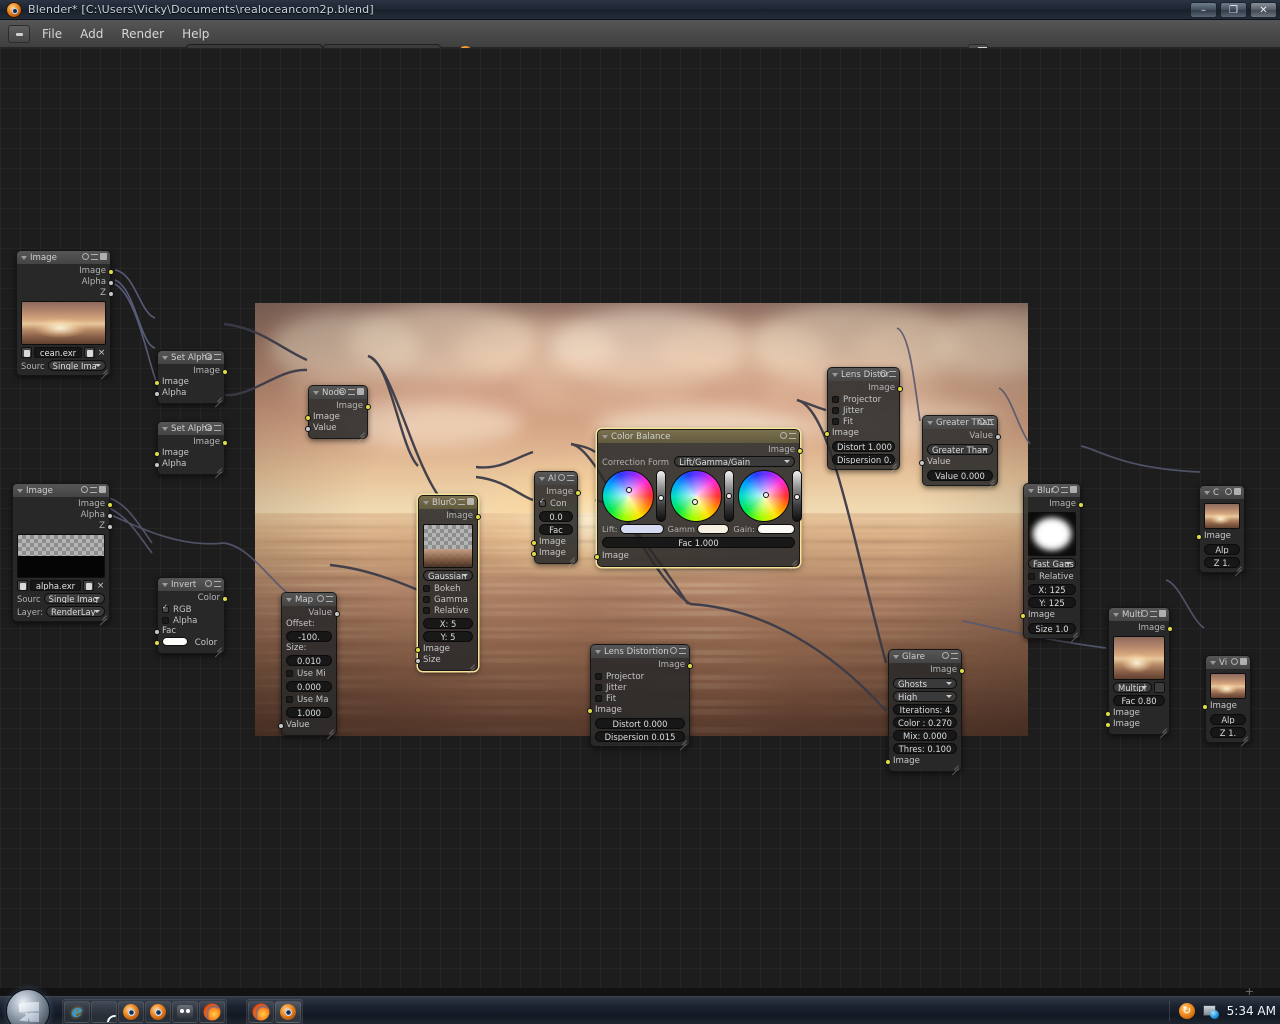  I want to click on checkbox-fit-icon, so click(598, 698).